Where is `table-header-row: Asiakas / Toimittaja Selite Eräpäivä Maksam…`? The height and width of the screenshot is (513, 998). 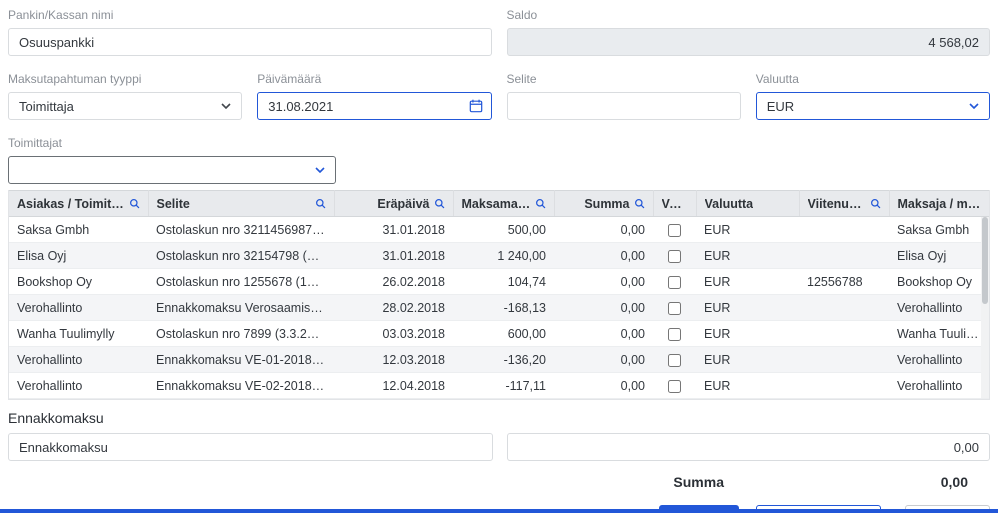 table-header-row: Asiakas / Toimittaja Selite Eräpäivä Maksam… is located at coordinates (499, 203).